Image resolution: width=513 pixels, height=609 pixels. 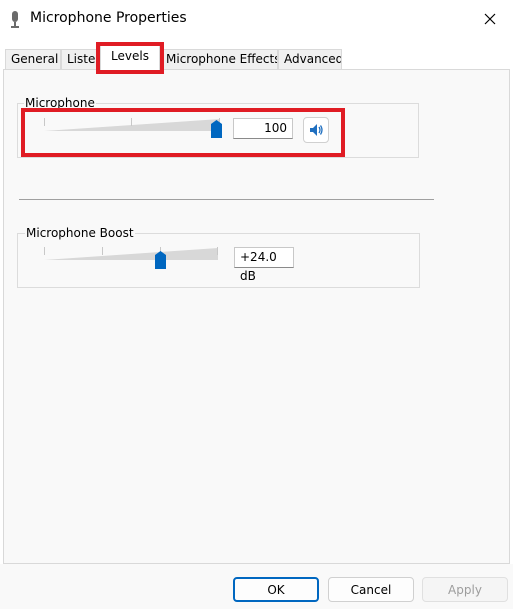 I want to click on close-icon, so click(x=490, y=19).